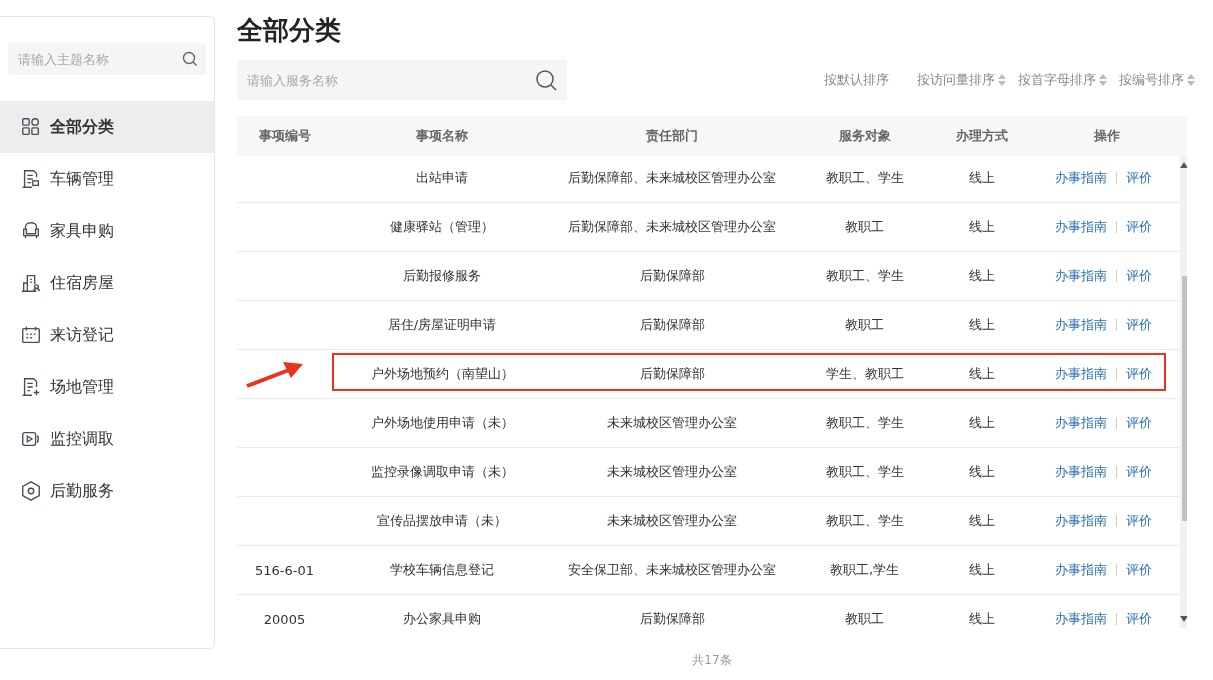 This screenshot has width=1213, height=680. Describe the element at coordinates (31, 179) in the screenshot. I see `document-icon` at that location.